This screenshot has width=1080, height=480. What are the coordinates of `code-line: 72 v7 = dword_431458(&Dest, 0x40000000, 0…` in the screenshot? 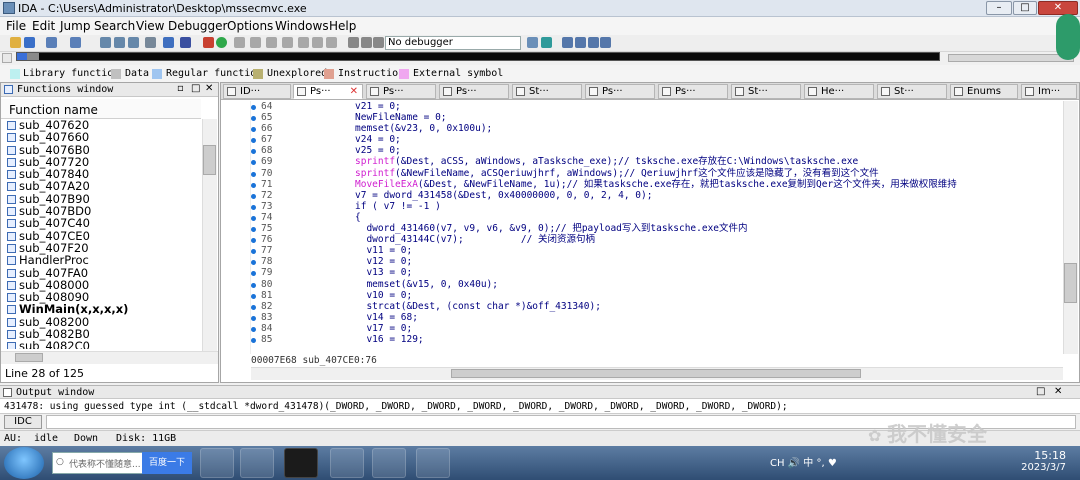 It's located at (656, 195).